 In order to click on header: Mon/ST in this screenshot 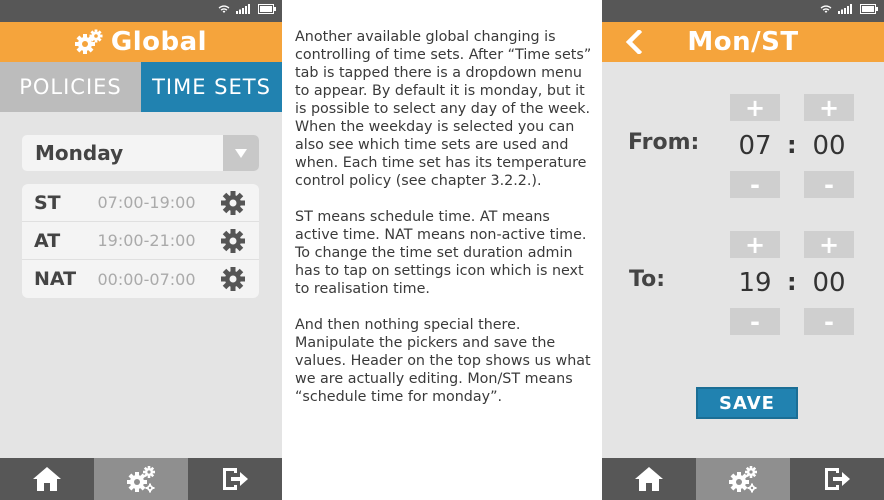, I will do `click(743, 42)`.